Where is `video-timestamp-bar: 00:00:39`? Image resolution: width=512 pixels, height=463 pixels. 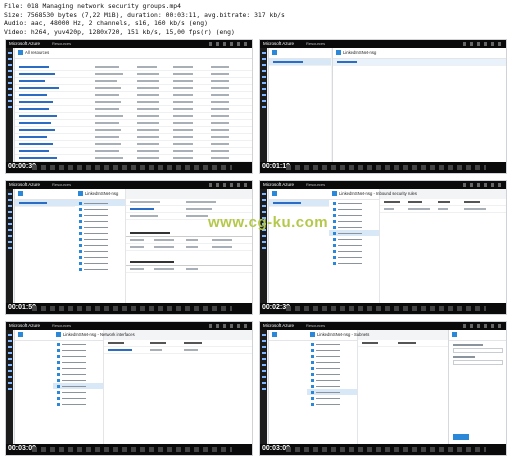 video-timestamp-bar: 00:00:39 is located at coordinates (129, 167).